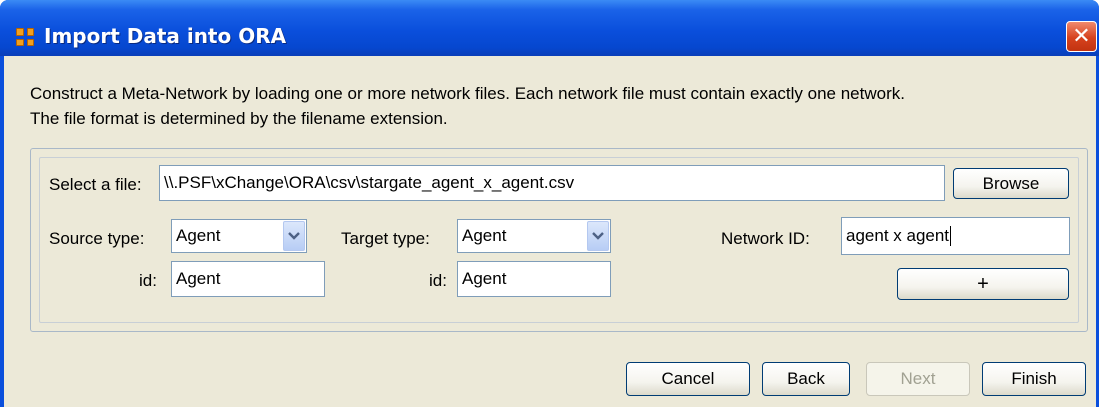  What do you see at coordinates (95, 184) in the screenshot?
I see `select-file-label: Select a file:` at bounding box center [95, 184].